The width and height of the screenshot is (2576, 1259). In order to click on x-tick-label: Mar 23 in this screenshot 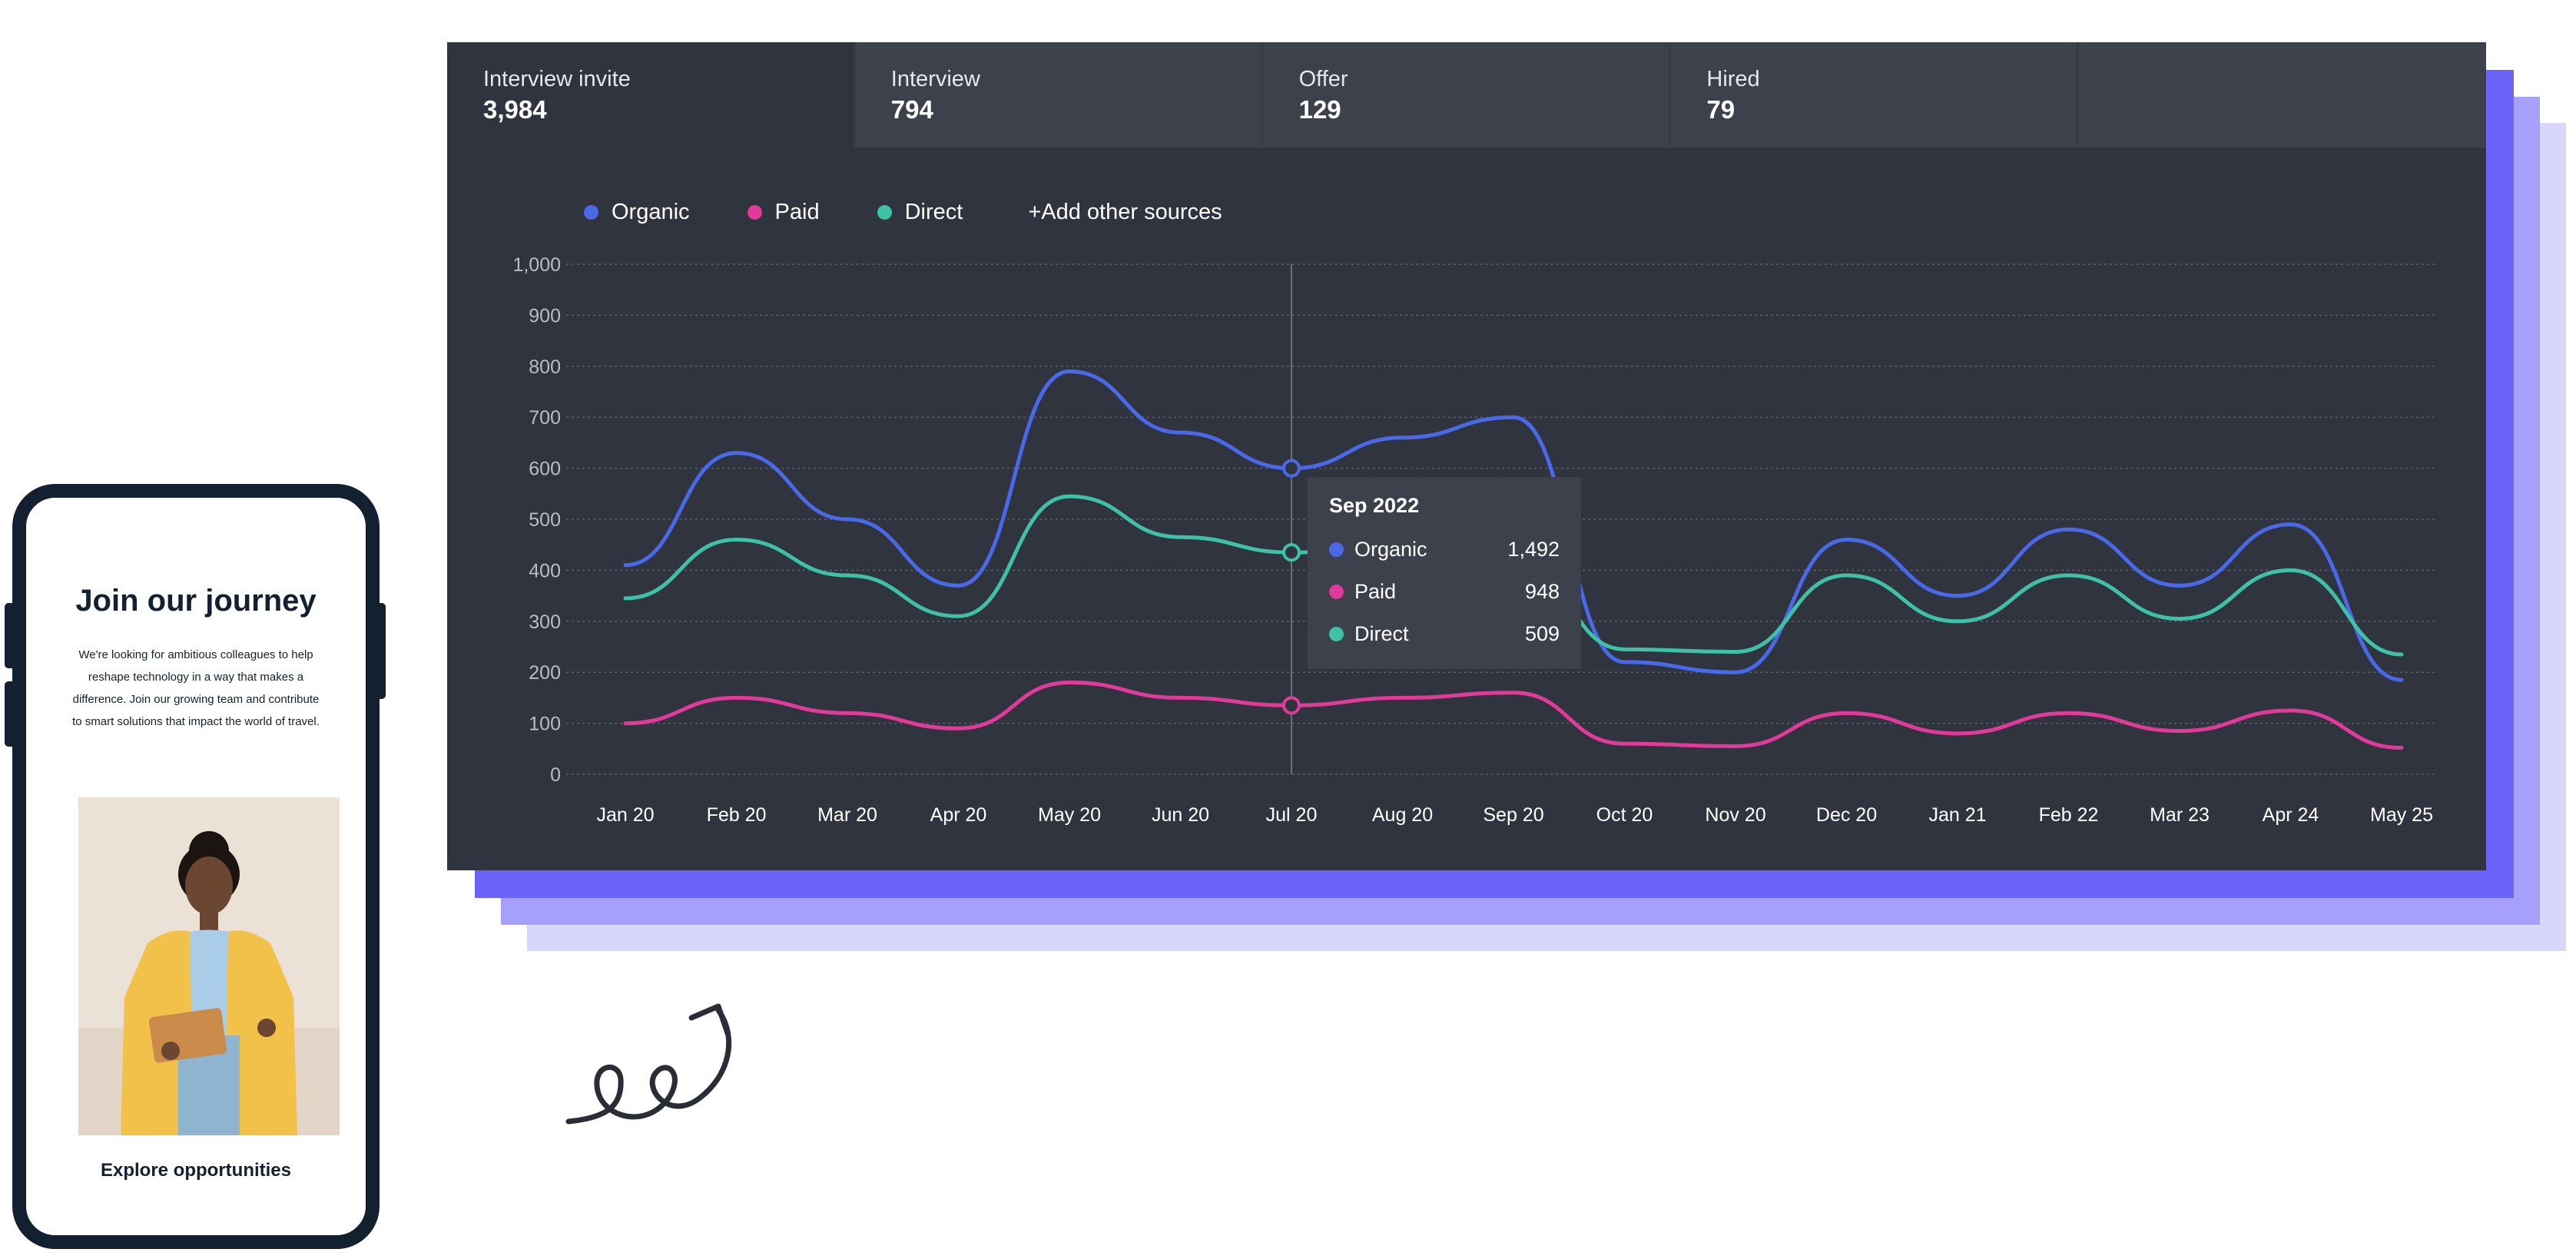, I will do `click(2180, 815)`.